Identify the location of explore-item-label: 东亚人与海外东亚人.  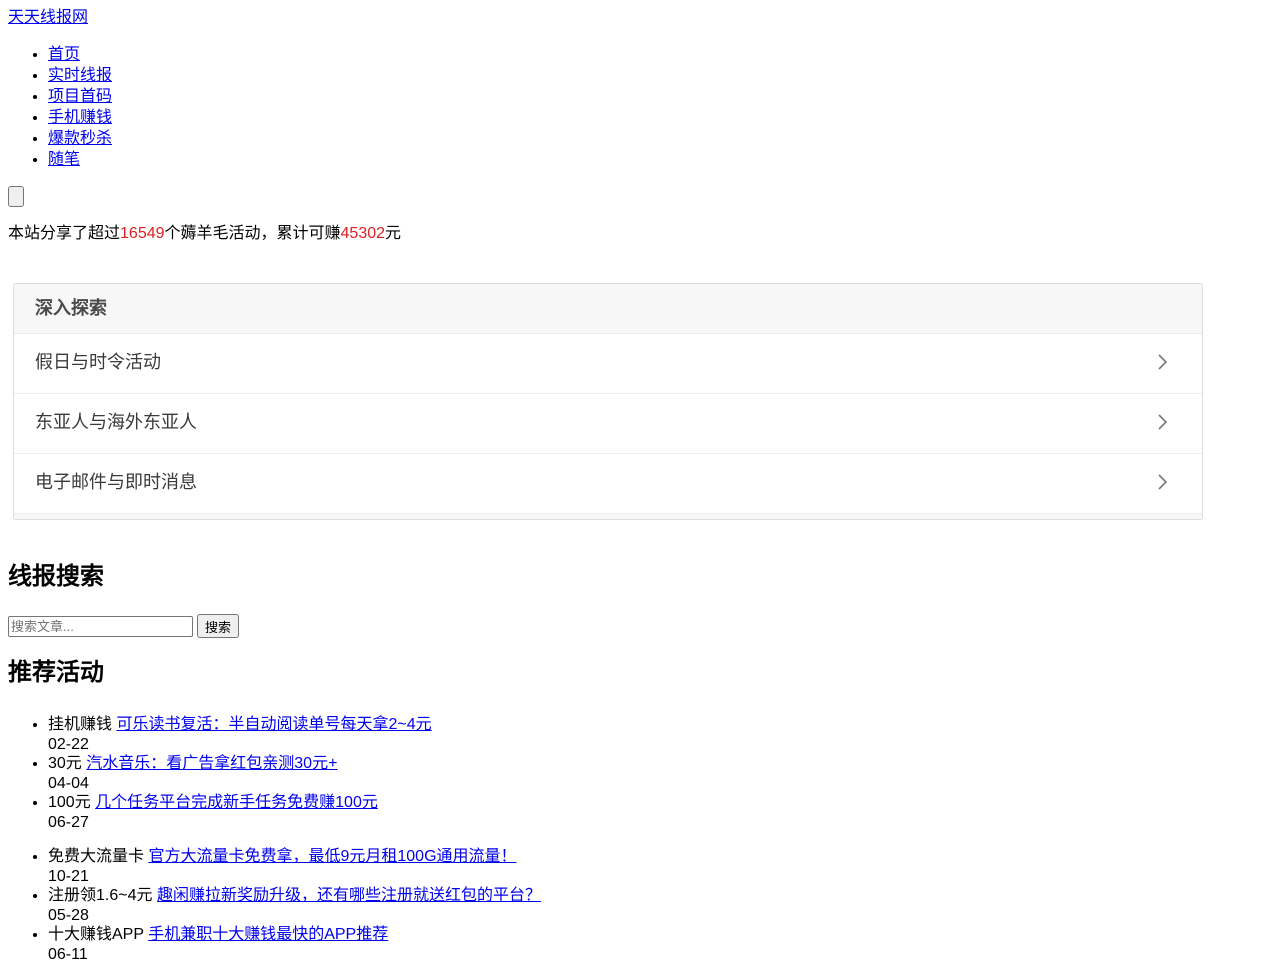
(116, 422).